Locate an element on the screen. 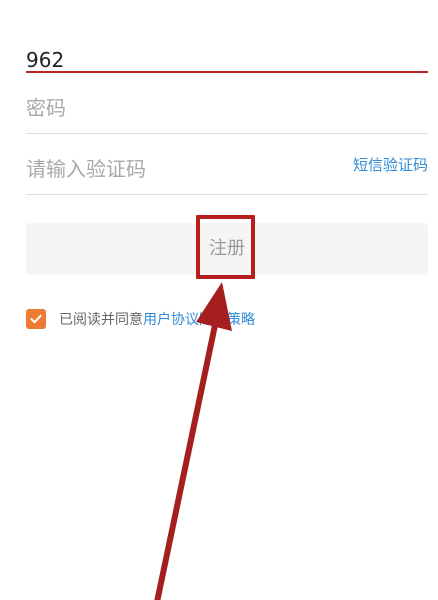 This screenshot has width=438, height=600. agreement-row: 已阅读并同意 用户协议隐私策略 is located at coordinates (140, 319).